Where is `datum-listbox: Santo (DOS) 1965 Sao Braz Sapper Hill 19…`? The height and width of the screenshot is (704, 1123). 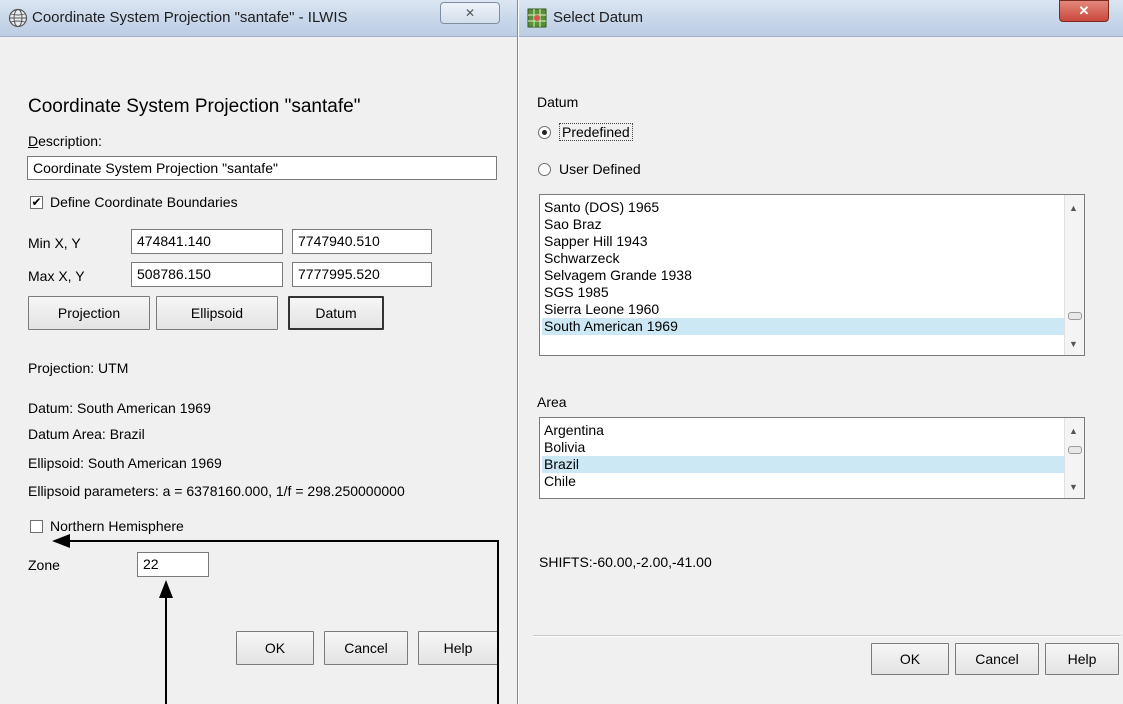 datum-listbox: Santo (DOS) 1965 Sao Braz Sapper Hill 19… is located at coordinates (812, 275).